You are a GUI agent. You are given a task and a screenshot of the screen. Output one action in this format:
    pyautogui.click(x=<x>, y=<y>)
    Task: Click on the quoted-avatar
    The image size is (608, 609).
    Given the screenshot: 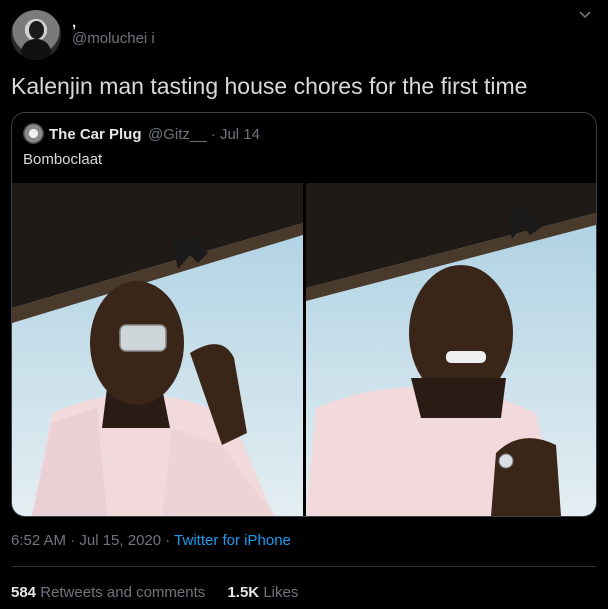 What is the action you would take?
    pyautogui.click(x=33, y=133)
    